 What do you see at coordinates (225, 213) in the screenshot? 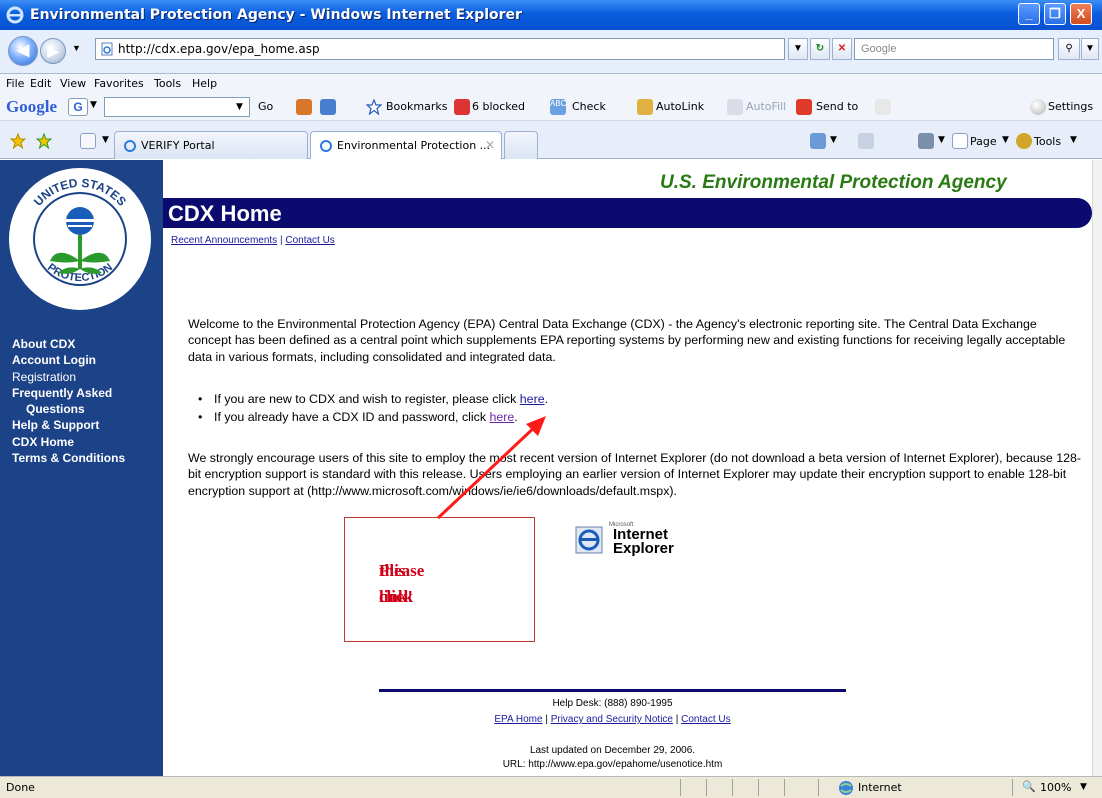
I see `page-title: CDX Home` at bounding box center [225, 213].